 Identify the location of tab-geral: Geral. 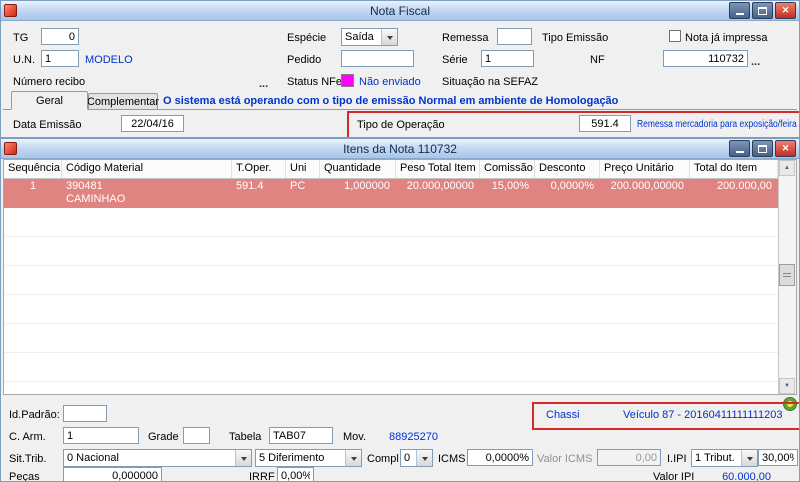
(49, 100).